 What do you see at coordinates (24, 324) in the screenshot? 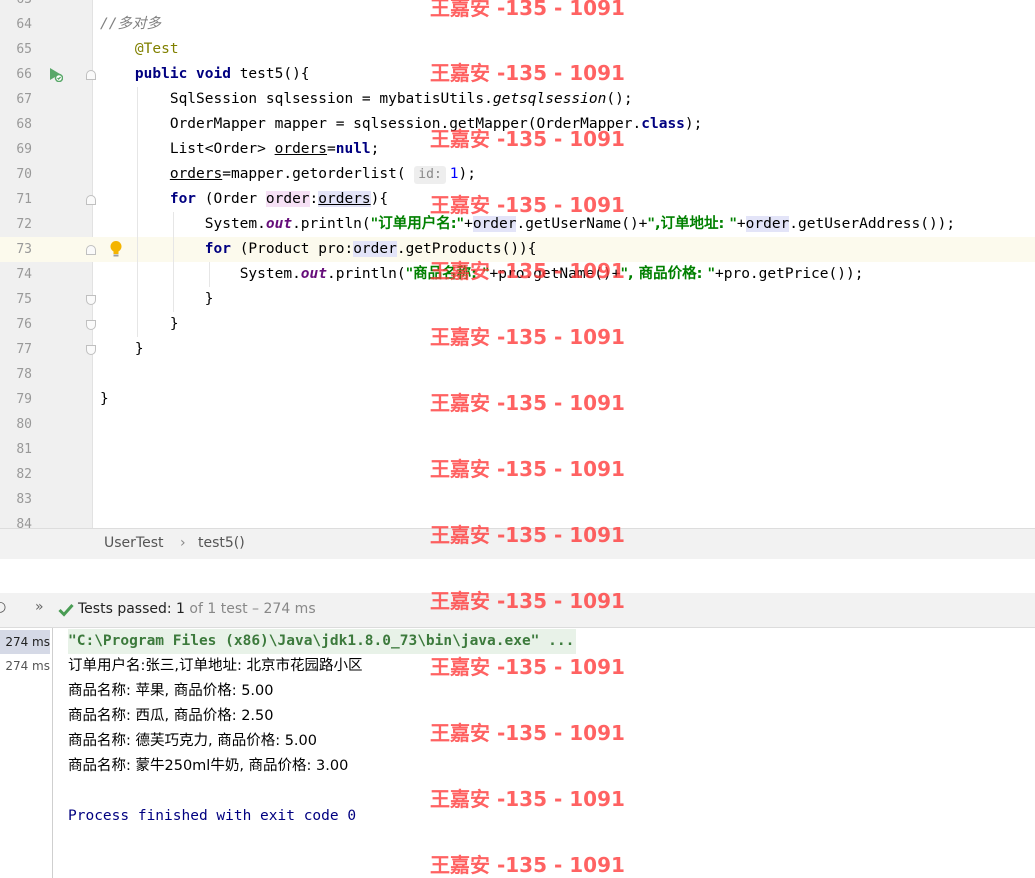
I see `line-number: 76` at bounding box center [24, 324].